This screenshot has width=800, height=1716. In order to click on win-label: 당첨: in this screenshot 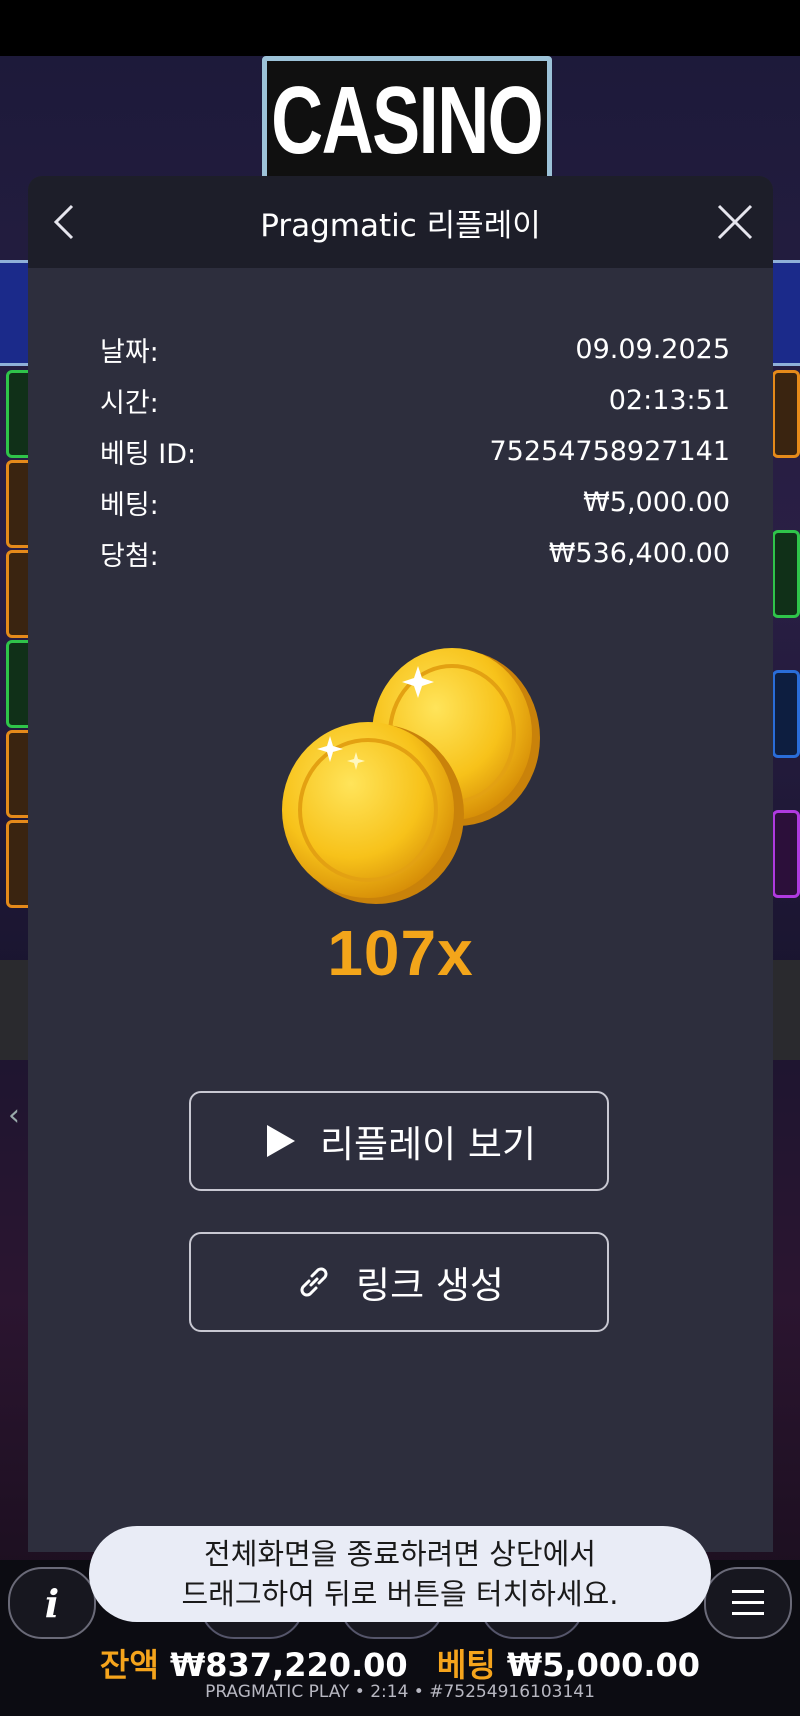, I will do `click(129, 556)`.